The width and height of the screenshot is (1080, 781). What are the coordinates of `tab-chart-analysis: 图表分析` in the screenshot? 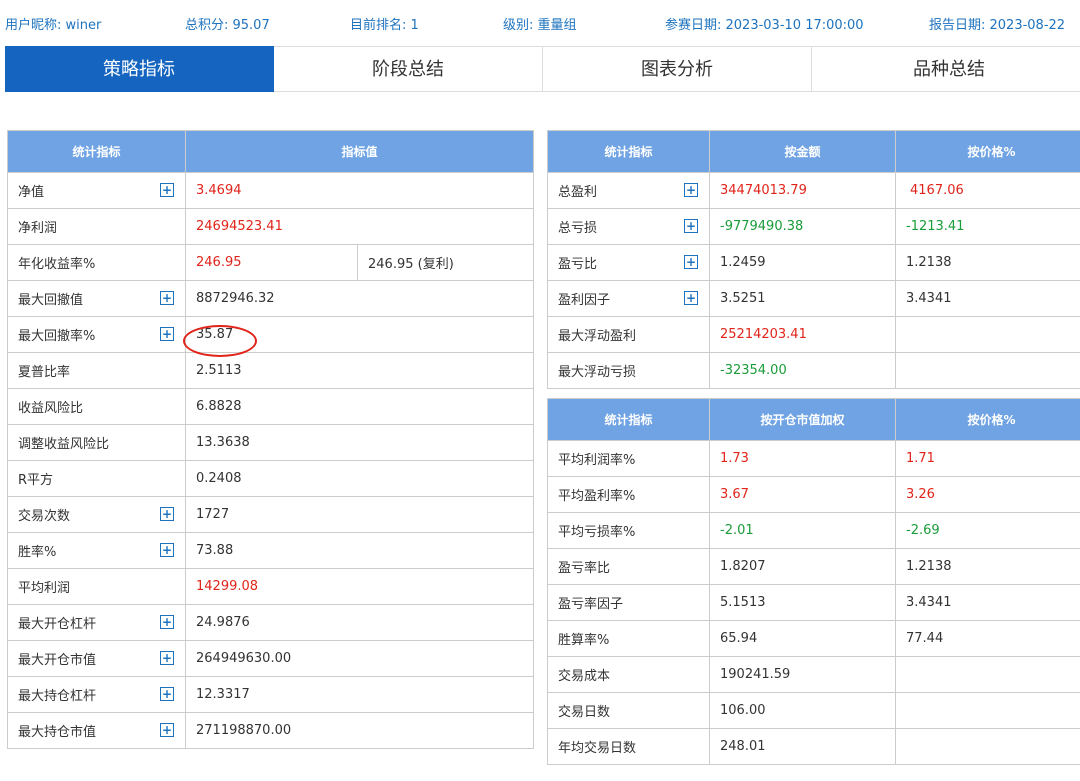 It's located at (677, 69).